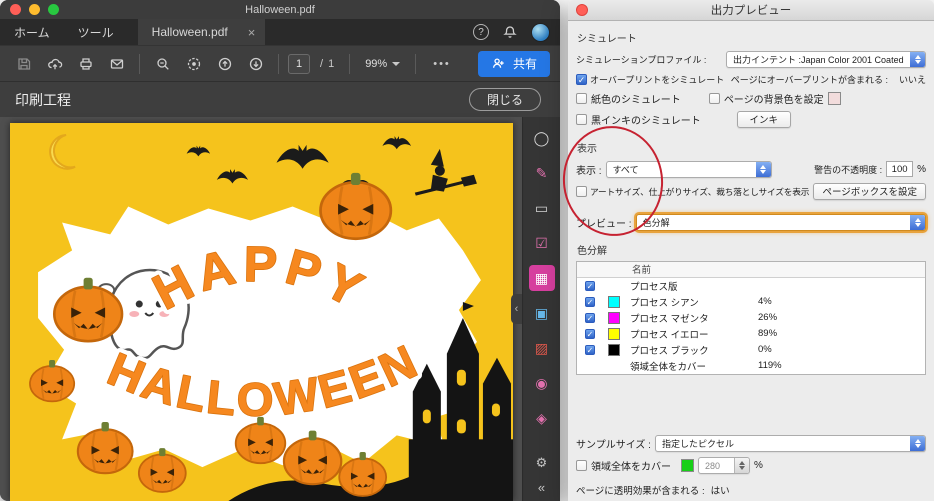 The image size is (934, 501). I want to click on simulate-overprint-checkbox, so click(581, 79).